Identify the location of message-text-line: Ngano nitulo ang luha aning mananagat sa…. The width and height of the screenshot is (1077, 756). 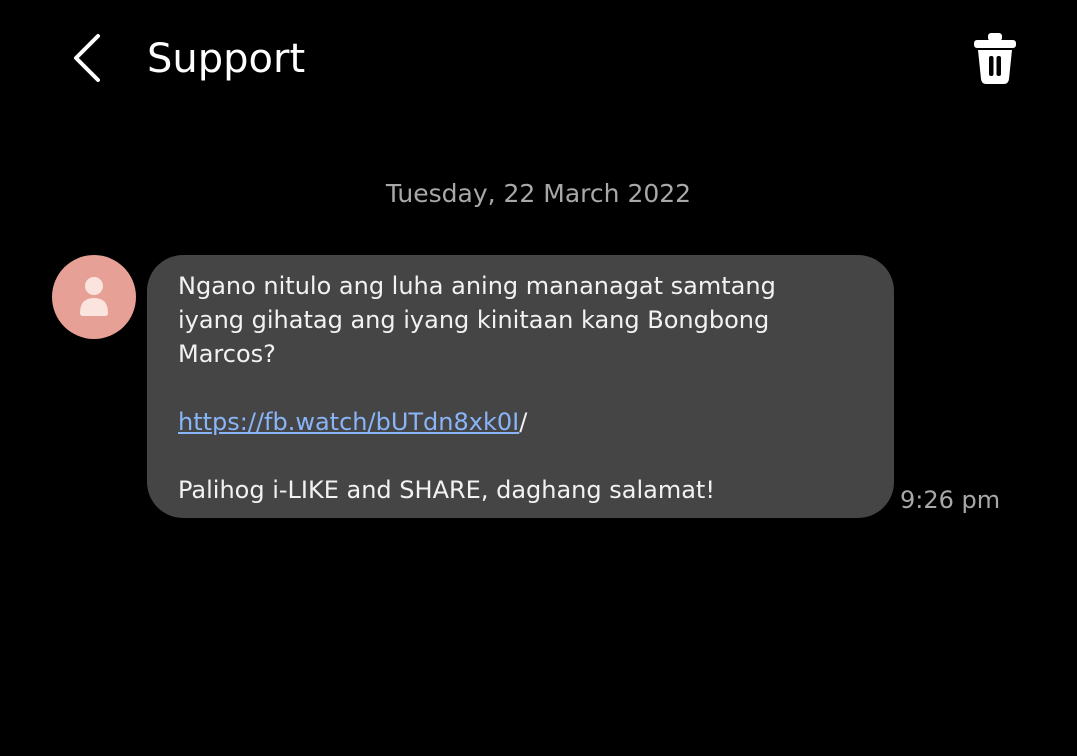
(477, 286).